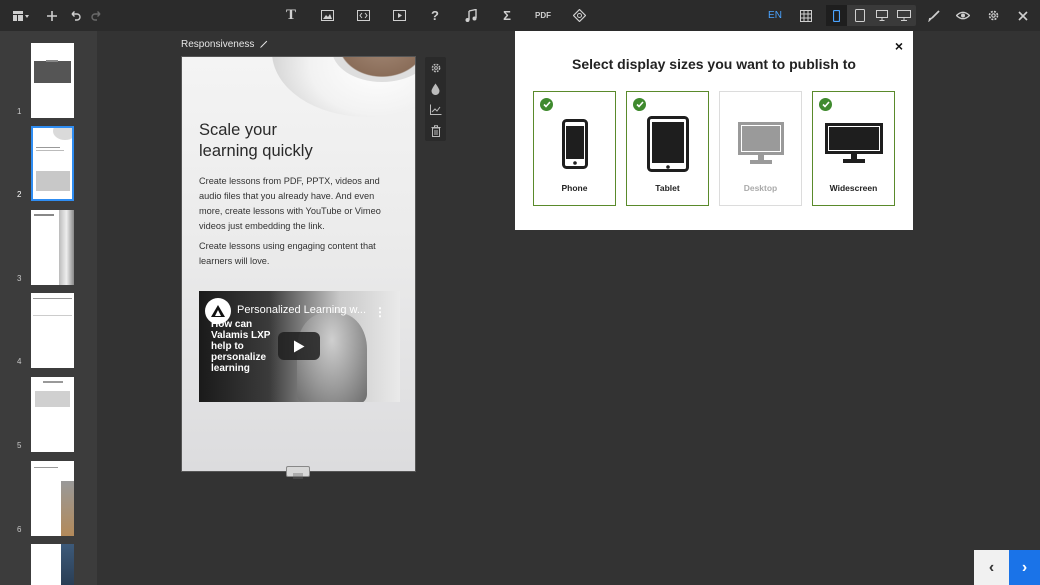  I want to click on layout-icon, so click(21, 15).